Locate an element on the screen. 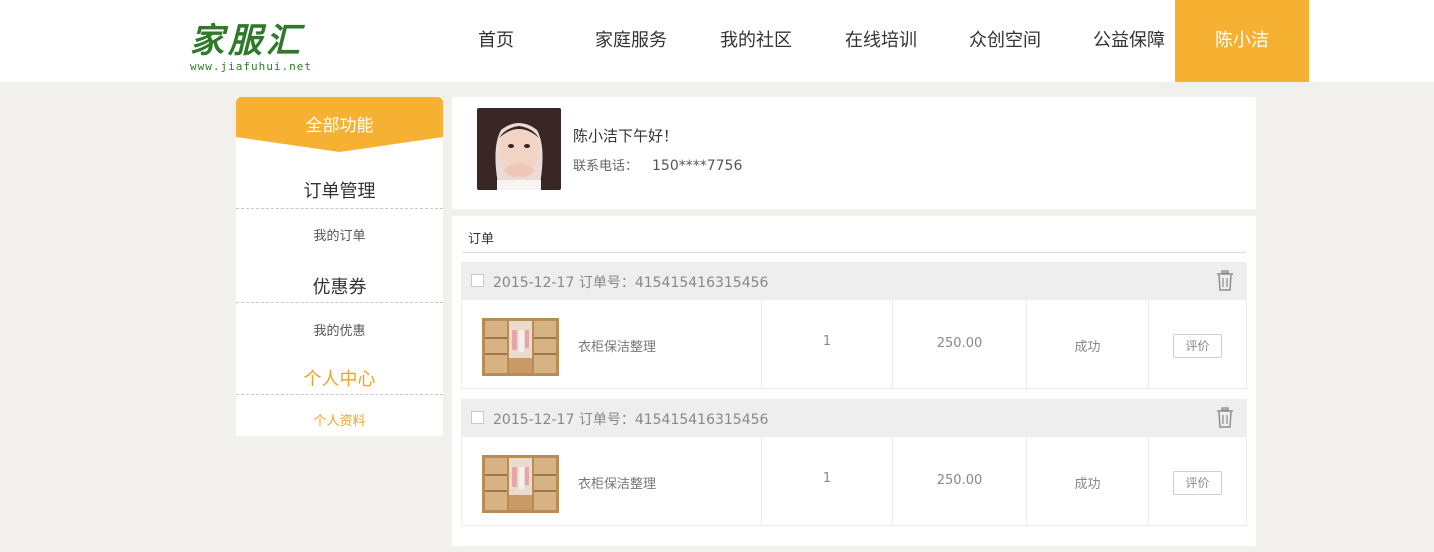  orders-title: 订单 is located at coordinates (481, 239).